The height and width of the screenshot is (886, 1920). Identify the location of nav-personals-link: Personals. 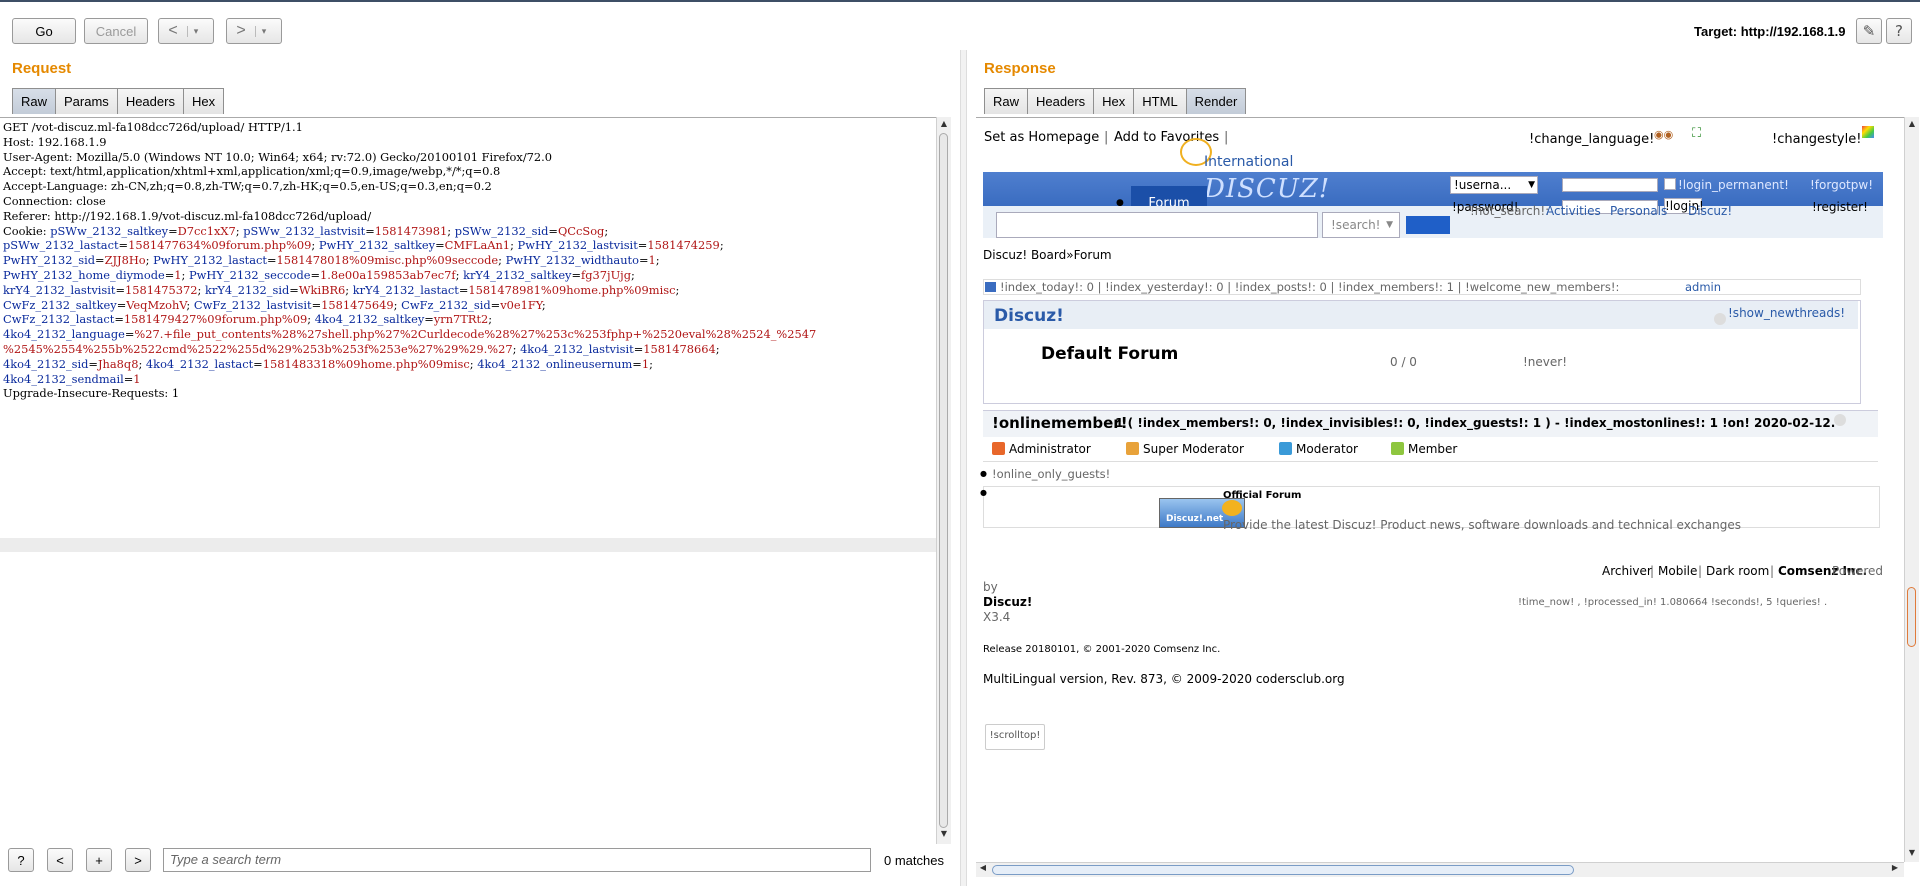
(1638, 211).